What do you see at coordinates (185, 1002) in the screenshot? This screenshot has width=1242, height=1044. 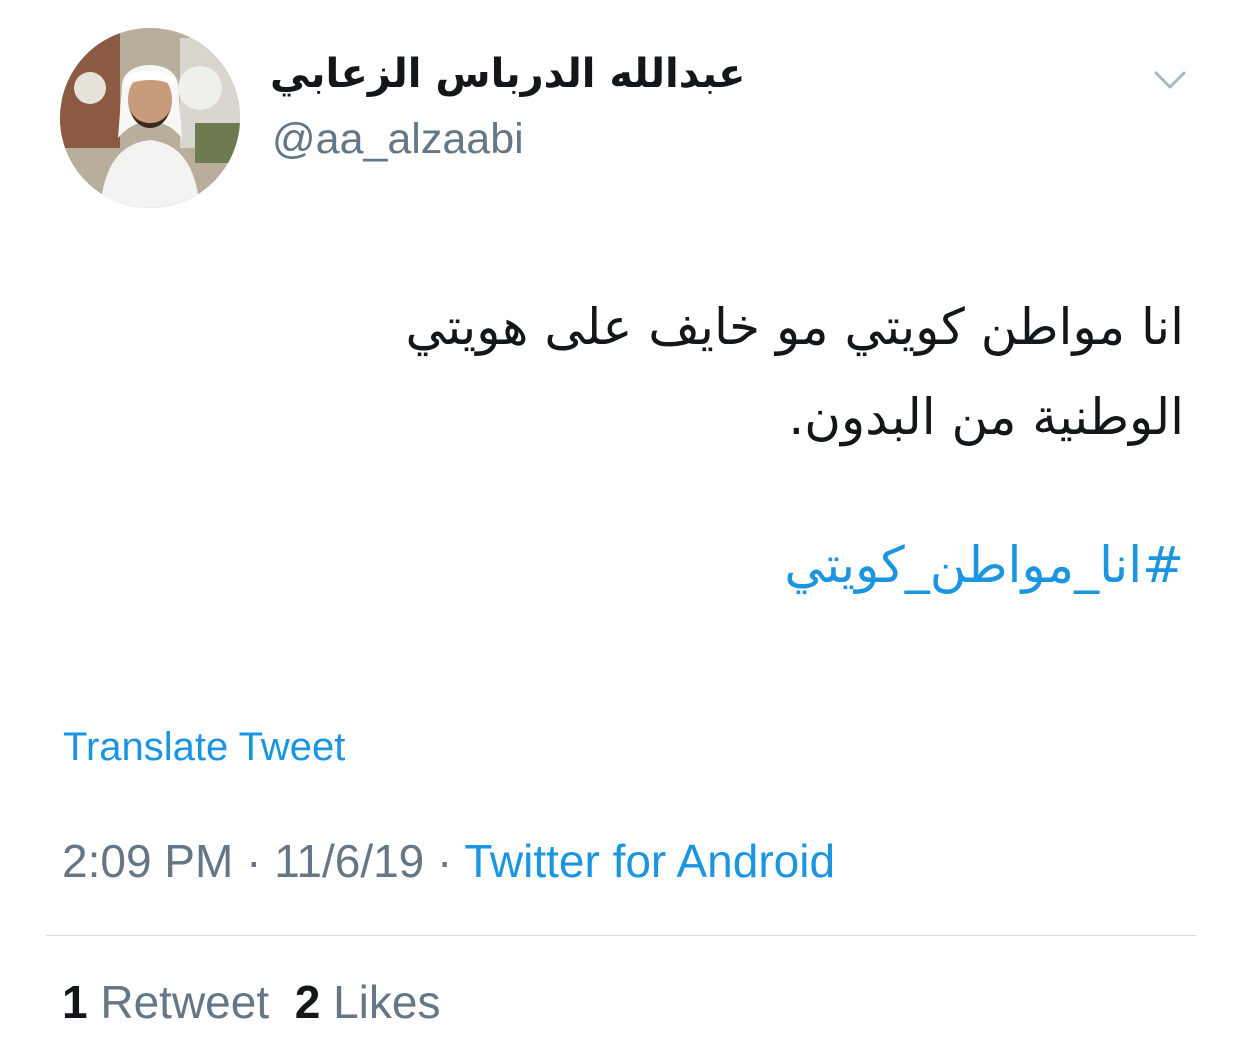 I see `retweet-label: Retweet` at bounding box center [185, 1002].